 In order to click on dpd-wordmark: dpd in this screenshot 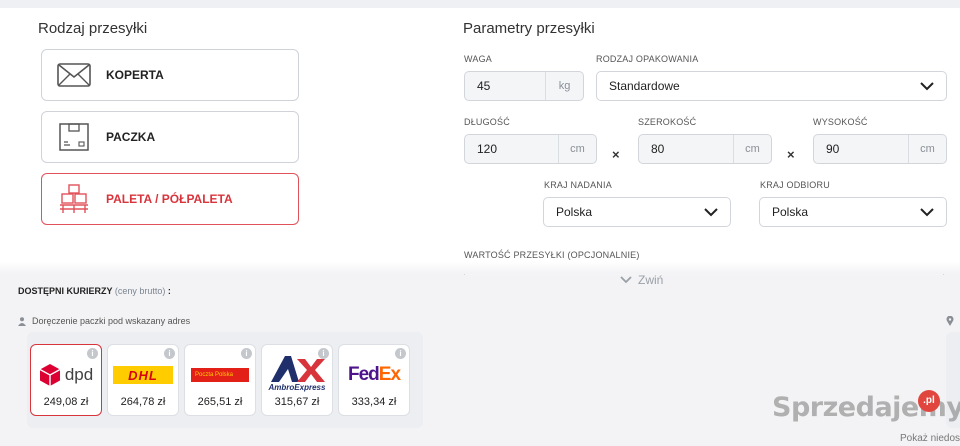, I will do `click(79, 374)`.